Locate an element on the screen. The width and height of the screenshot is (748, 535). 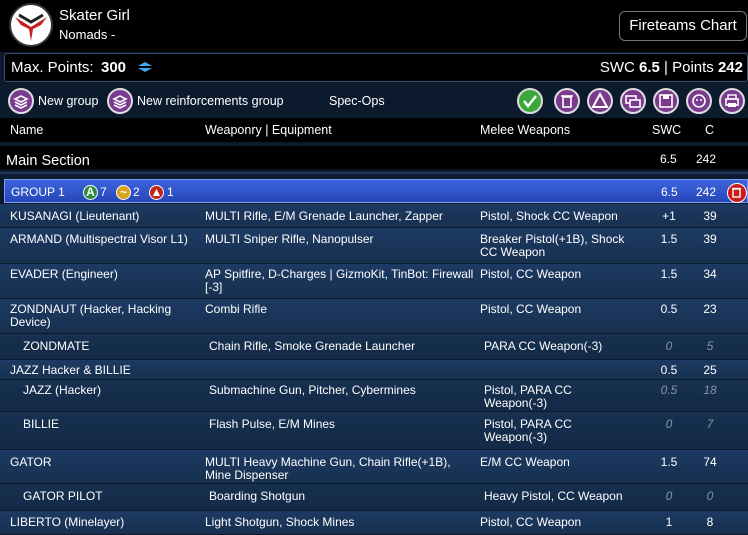
unit-name: ZONDMATE is located at coordinates (56, 346).